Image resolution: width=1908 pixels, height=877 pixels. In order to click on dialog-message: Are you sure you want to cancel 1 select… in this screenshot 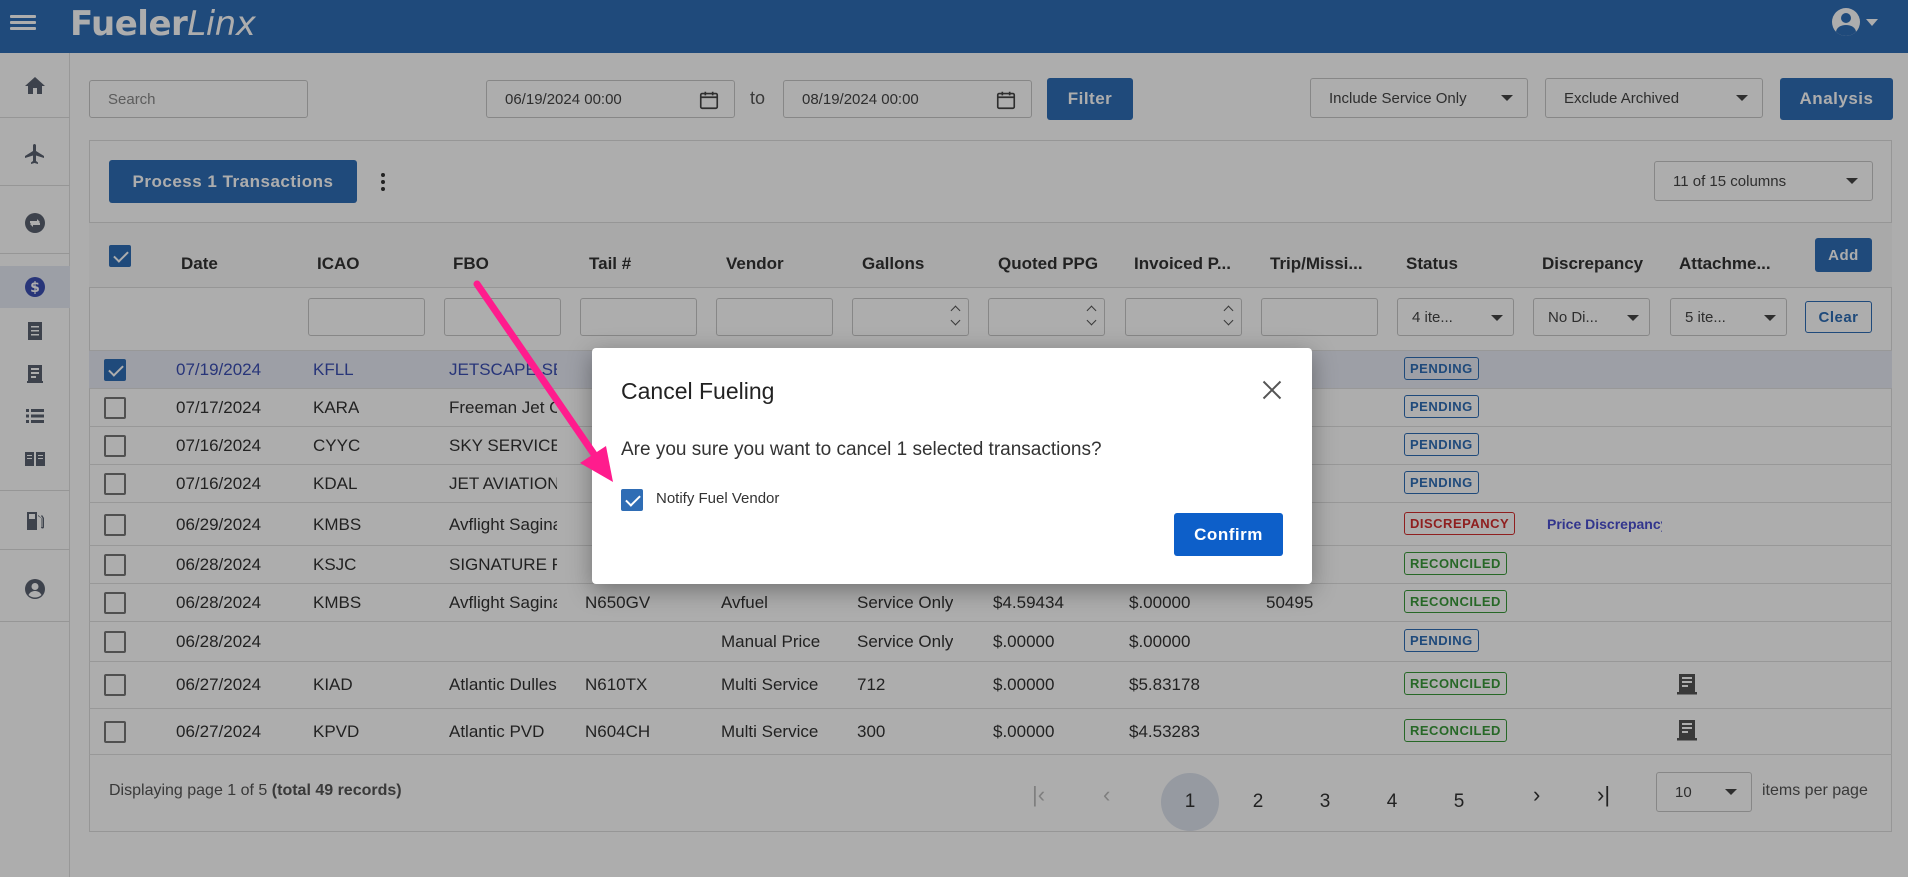, I will do `click(861, 449)`.